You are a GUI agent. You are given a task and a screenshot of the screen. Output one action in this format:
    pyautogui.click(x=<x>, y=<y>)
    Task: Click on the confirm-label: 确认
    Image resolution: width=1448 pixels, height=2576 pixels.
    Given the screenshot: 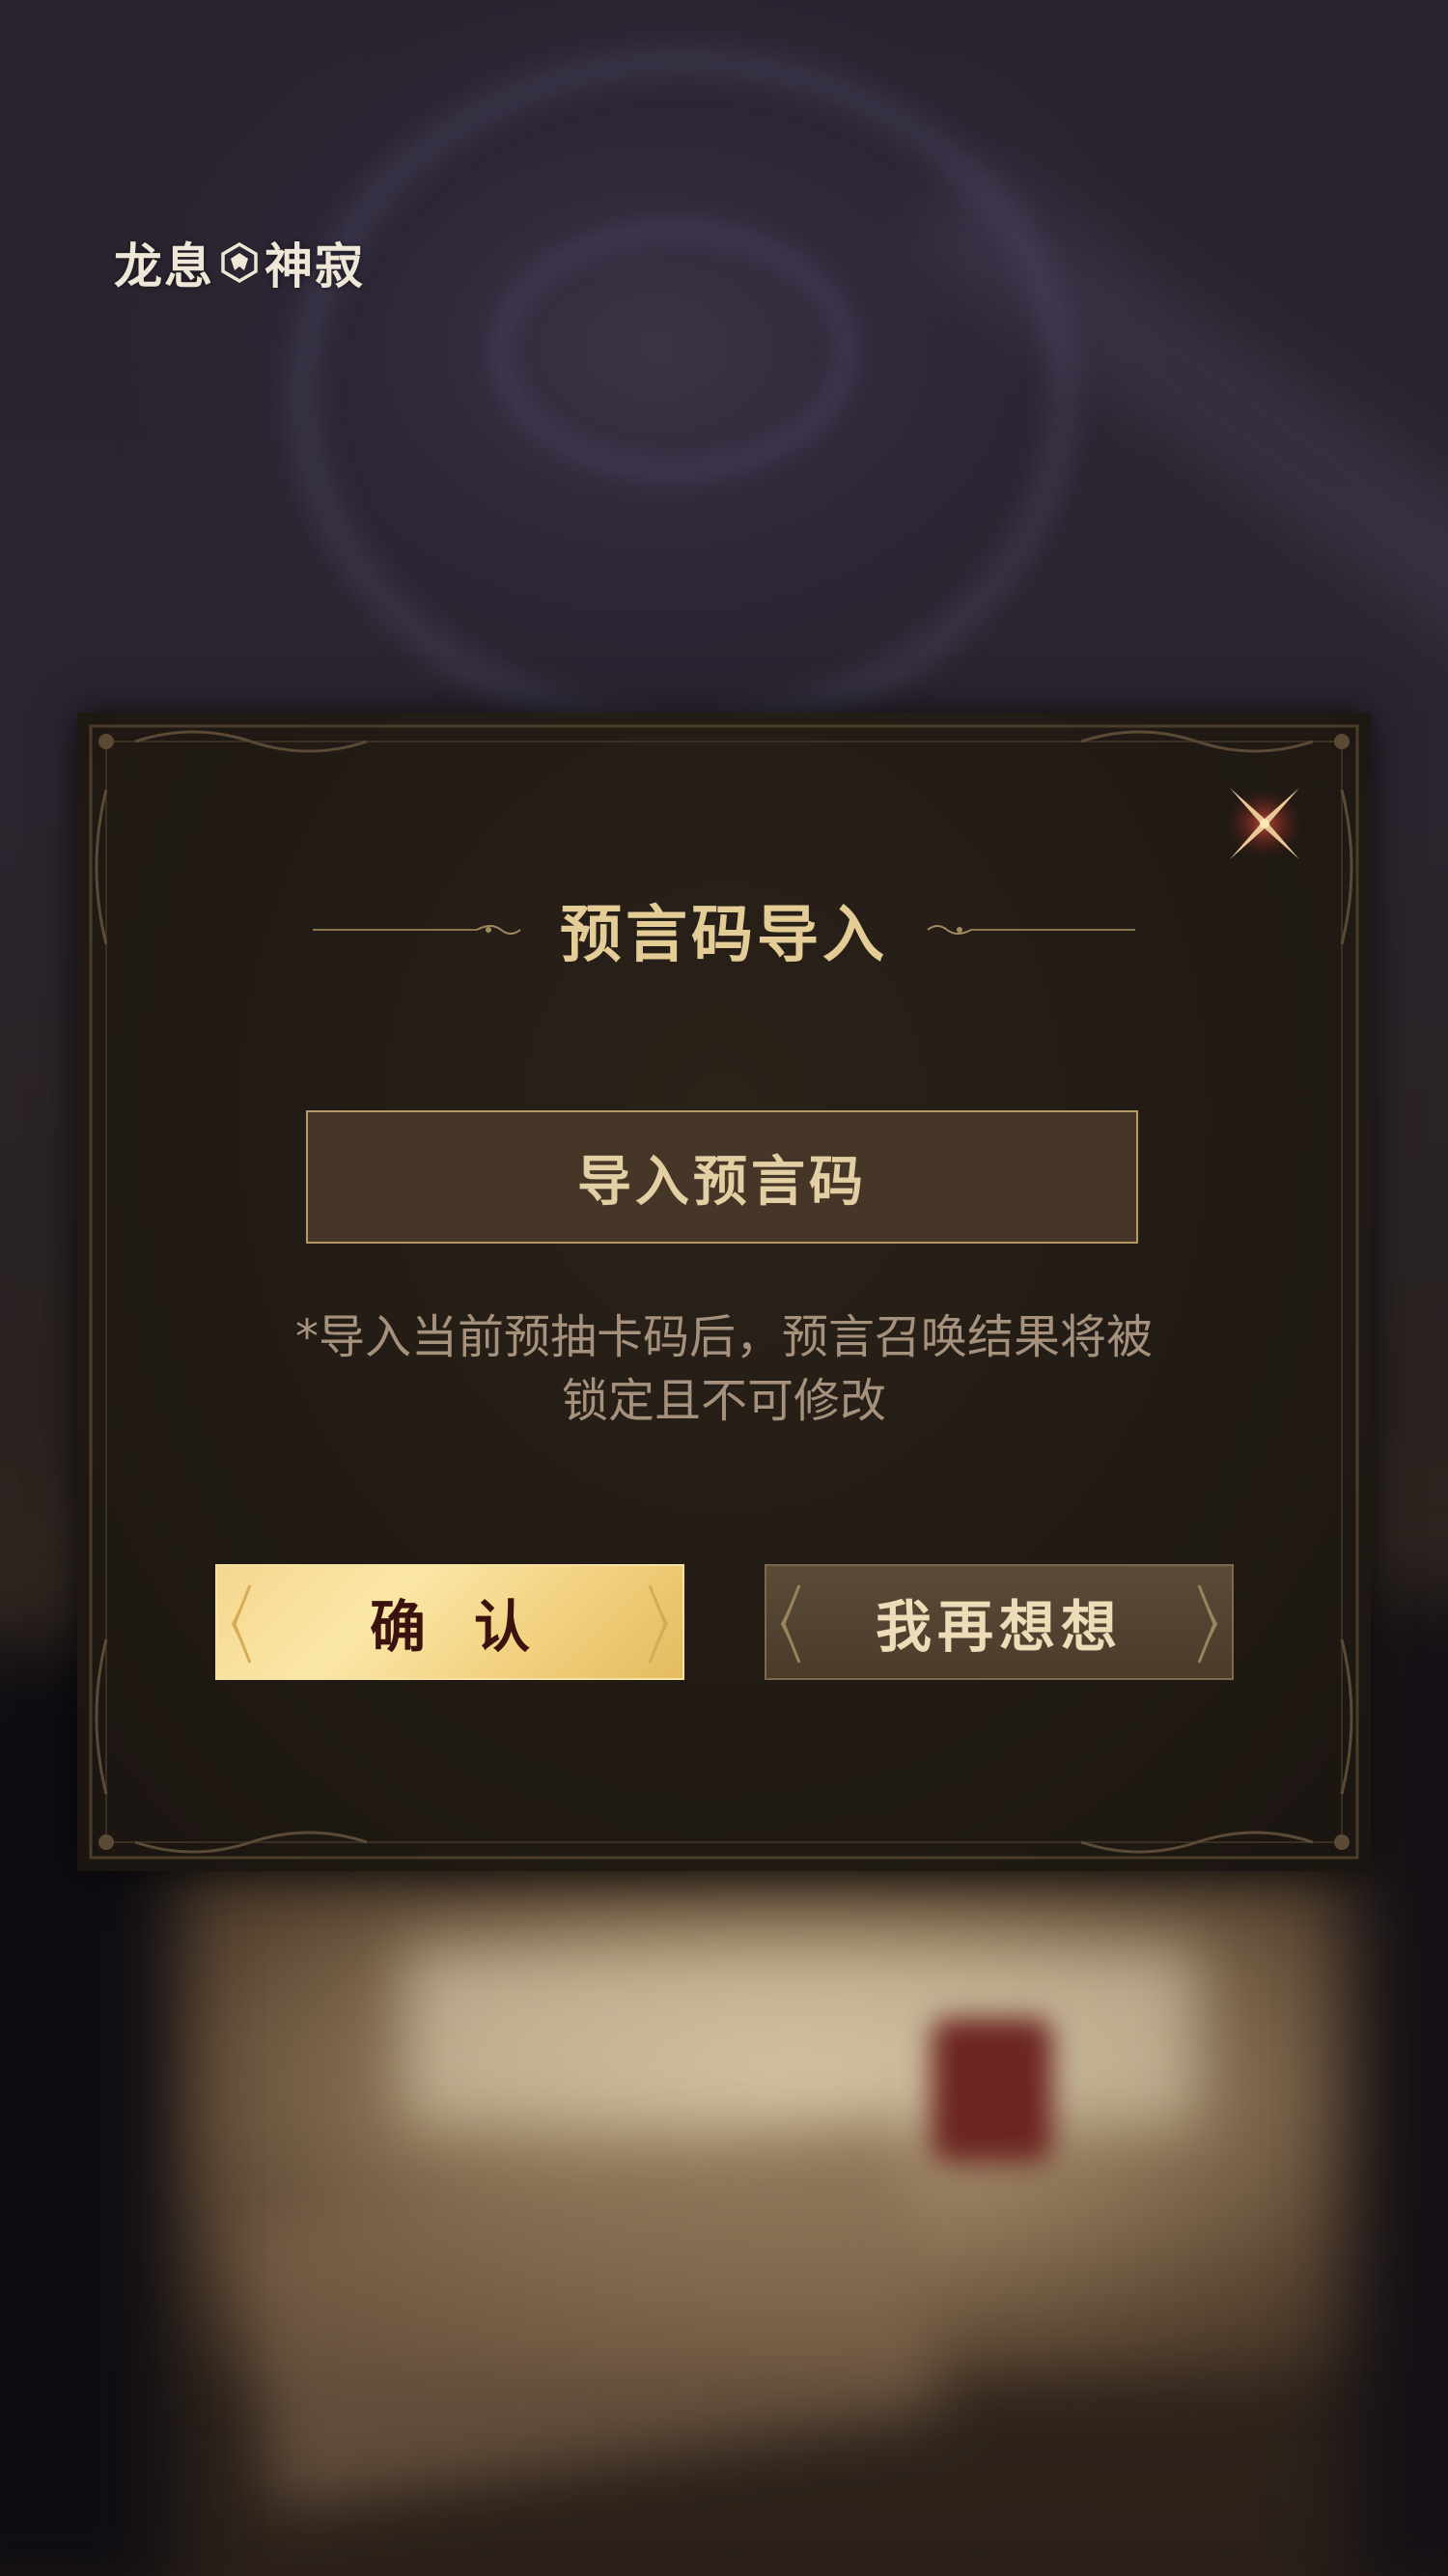 What is the action you would take?
    pyautogui.click(x=474, y=1627)
    